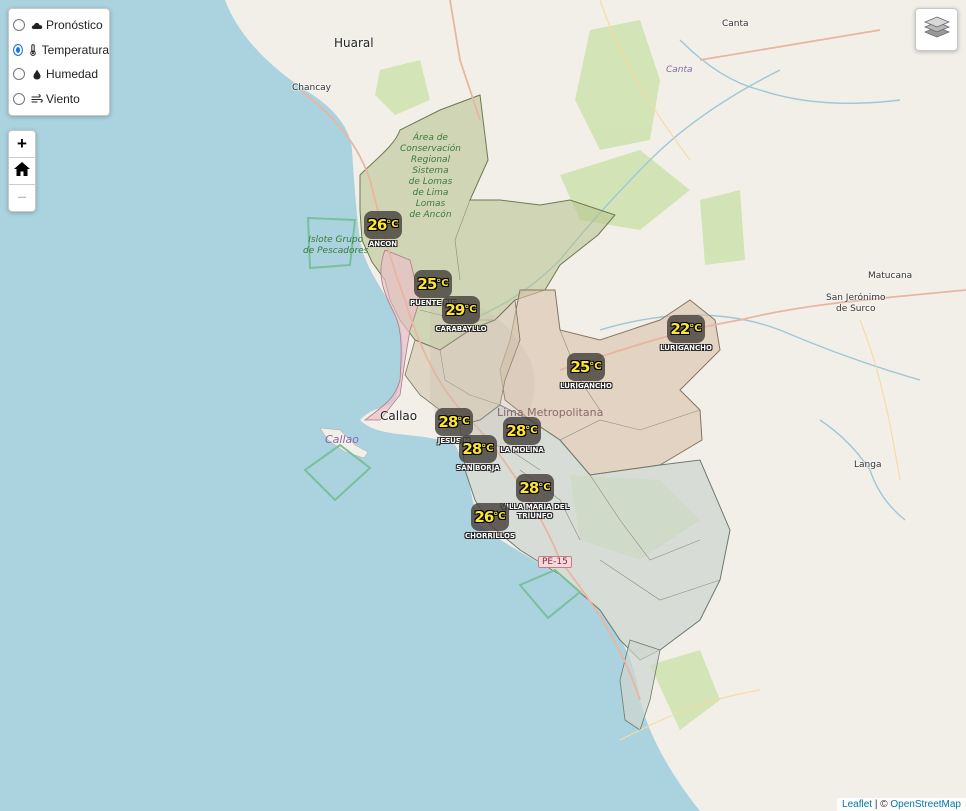 This screenshot has width=966, height=811. Describe the element at coordinates (686, 329) in the screenshot. I see `temp-badge: 22°C` at that location.